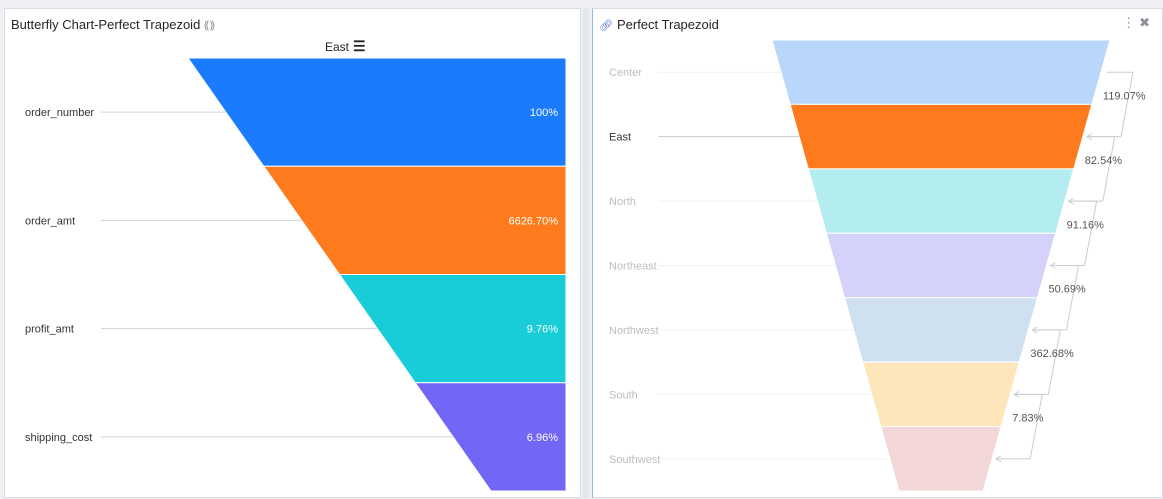 The height and width of the screenshot is (499, 1163). What do you see at coordinates (544, 113) in the screenshot?
I see `data-label: 100%` at bounding box center [544, 113].